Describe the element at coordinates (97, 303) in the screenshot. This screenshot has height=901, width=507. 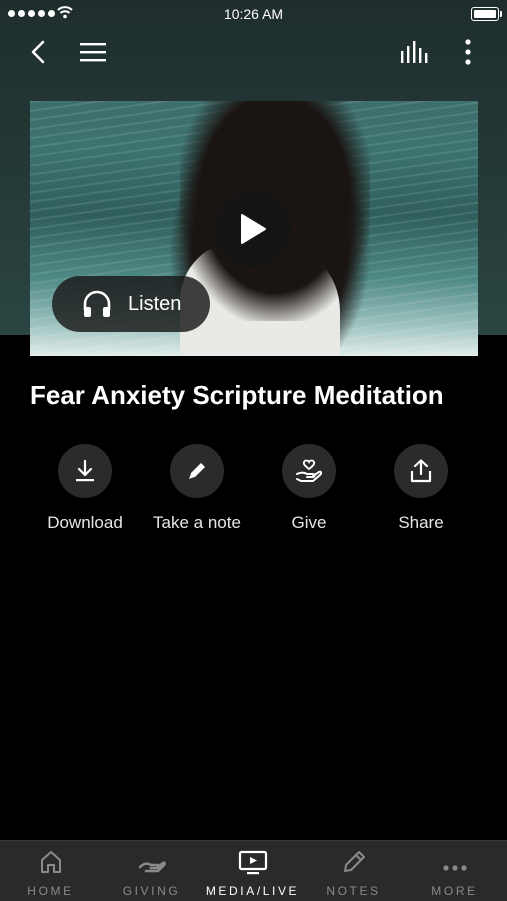
I see `headphones-icon` at that location.